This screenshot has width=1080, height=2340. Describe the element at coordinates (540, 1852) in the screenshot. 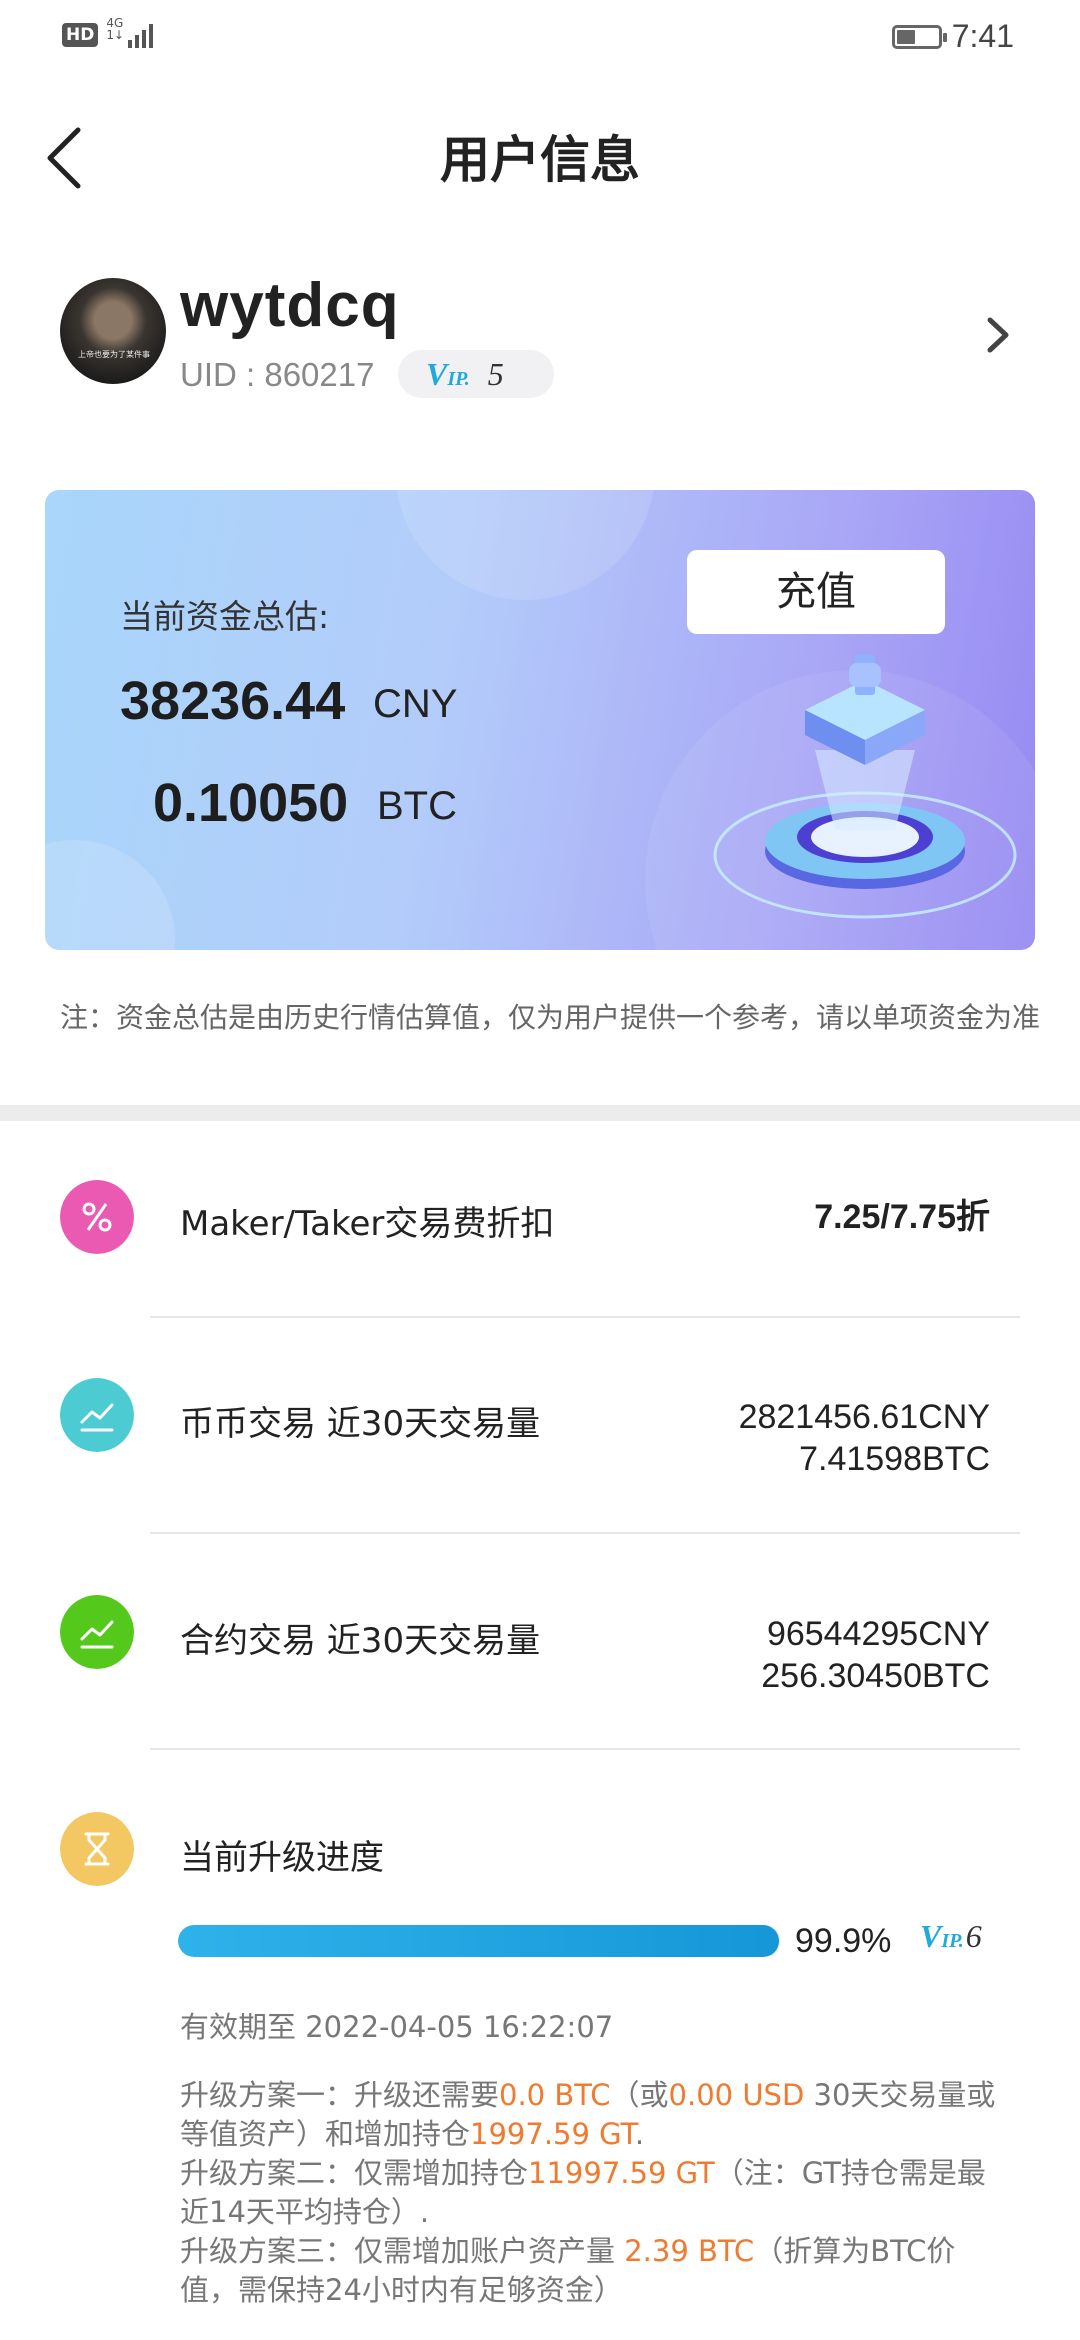

I see `upgrade-progress-row: 当前升级进度` at that location.